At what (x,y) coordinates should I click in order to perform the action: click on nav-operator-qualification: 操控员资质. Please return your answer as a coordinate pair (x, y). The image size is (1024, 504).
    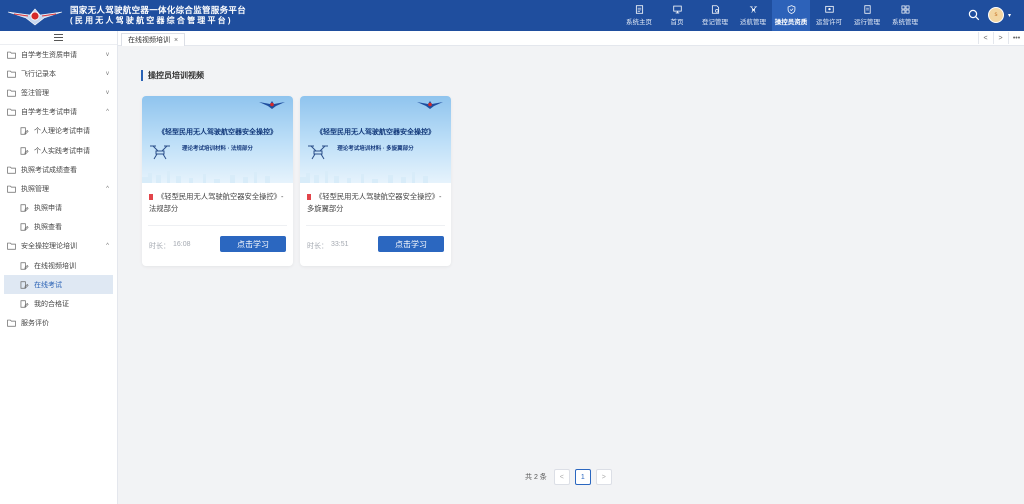
    Looking at the image, I should click on (791, 15).